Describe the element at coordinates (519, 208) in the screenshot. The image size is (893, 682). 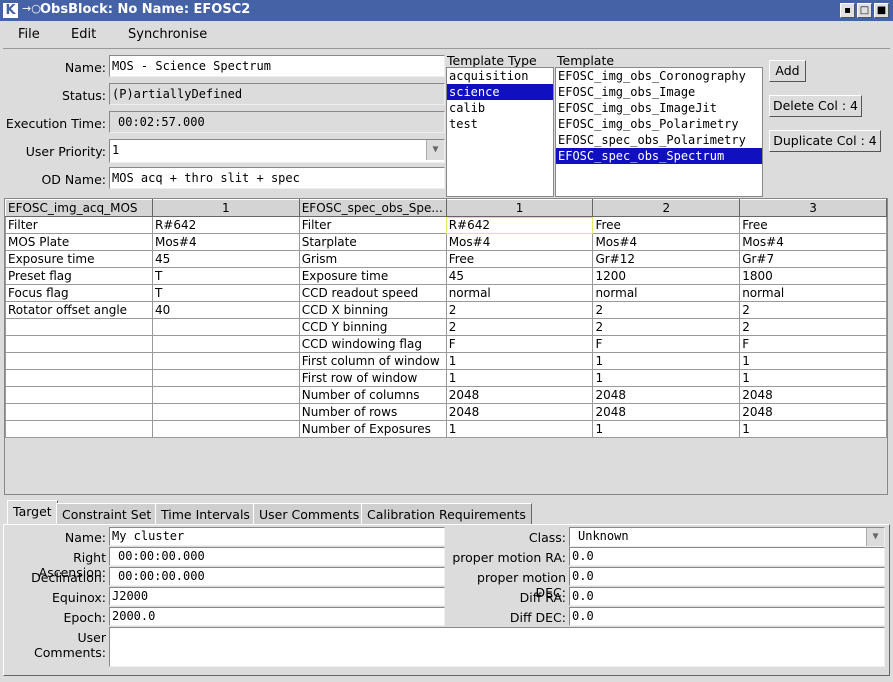
I see `grid-header-obs-col-1: 1` at that location.